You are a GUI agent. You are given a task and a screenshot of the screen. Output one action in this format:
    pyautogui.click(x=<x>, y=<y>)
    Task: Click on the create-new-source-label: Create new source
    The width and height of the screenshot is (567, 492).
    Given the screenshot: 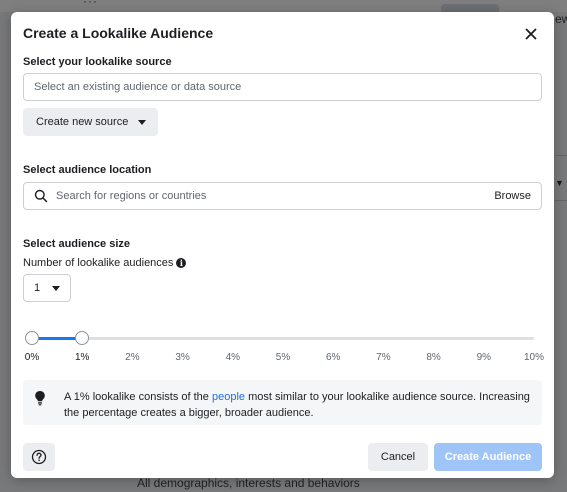 What is the action you would take?
    pyautogui.click(x=82, y=122)
    